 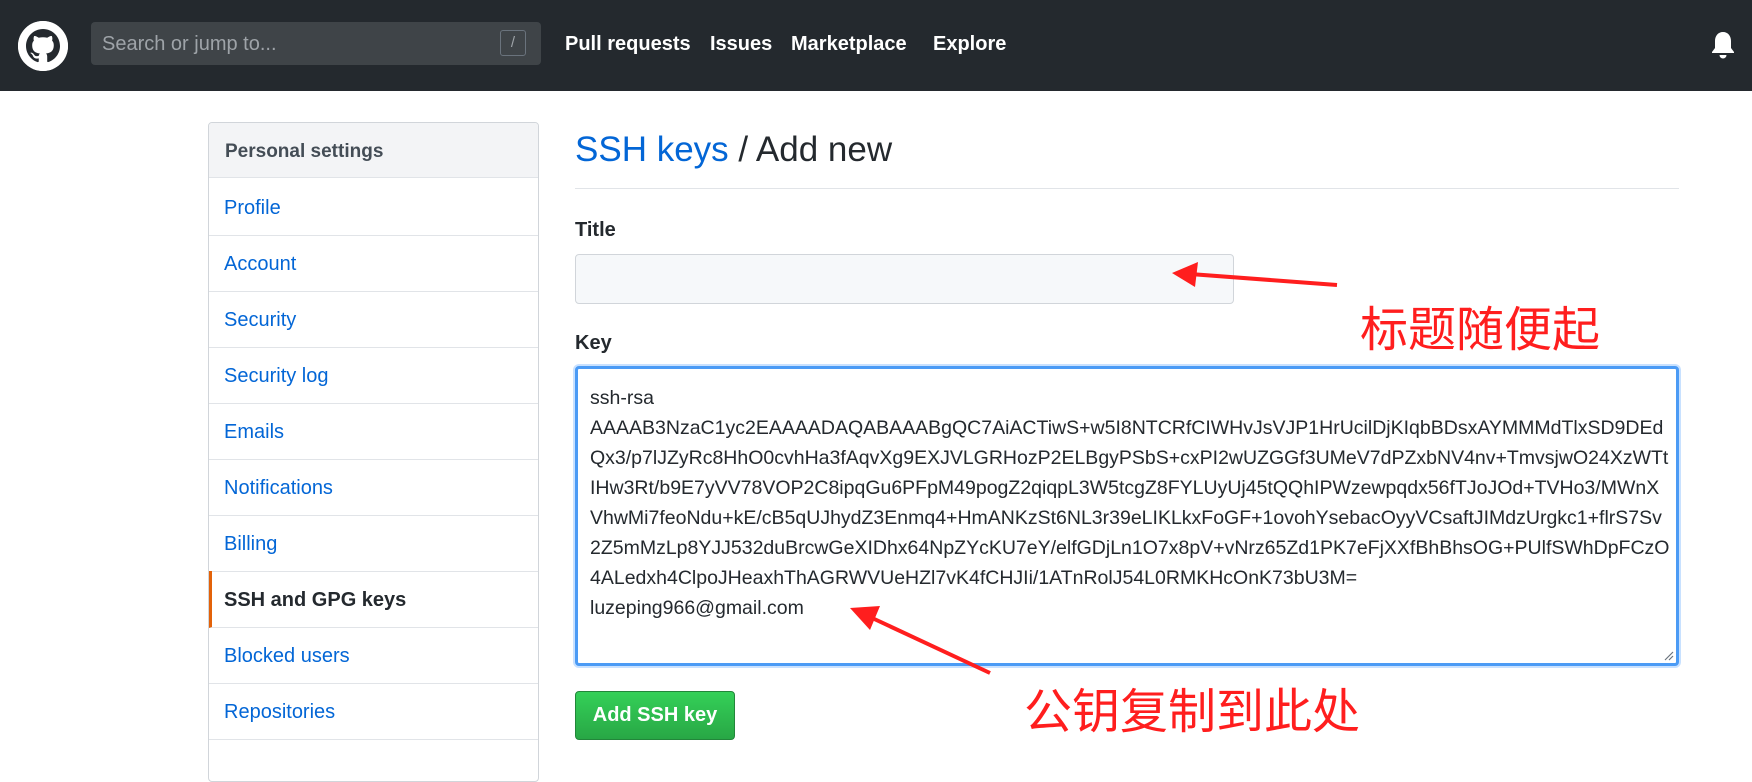 What do you see at coordinates (1480, 330) in the screenshot?
I see `title-annotation-text: 标题随便起` at bounding box center [1480, 330].